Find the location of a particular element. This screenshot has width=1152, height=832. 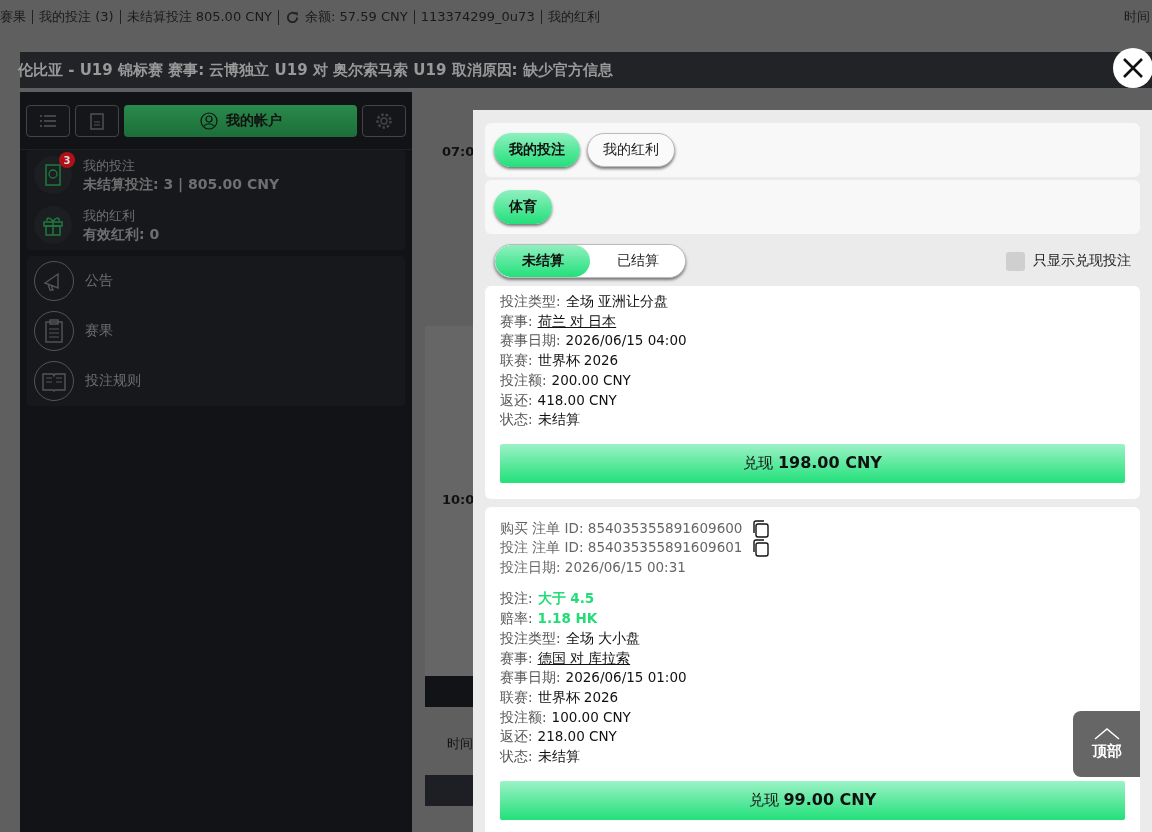

bet-meta: 购买 注单 ID: 854035355891609600 is located at coordinates (621, 528).